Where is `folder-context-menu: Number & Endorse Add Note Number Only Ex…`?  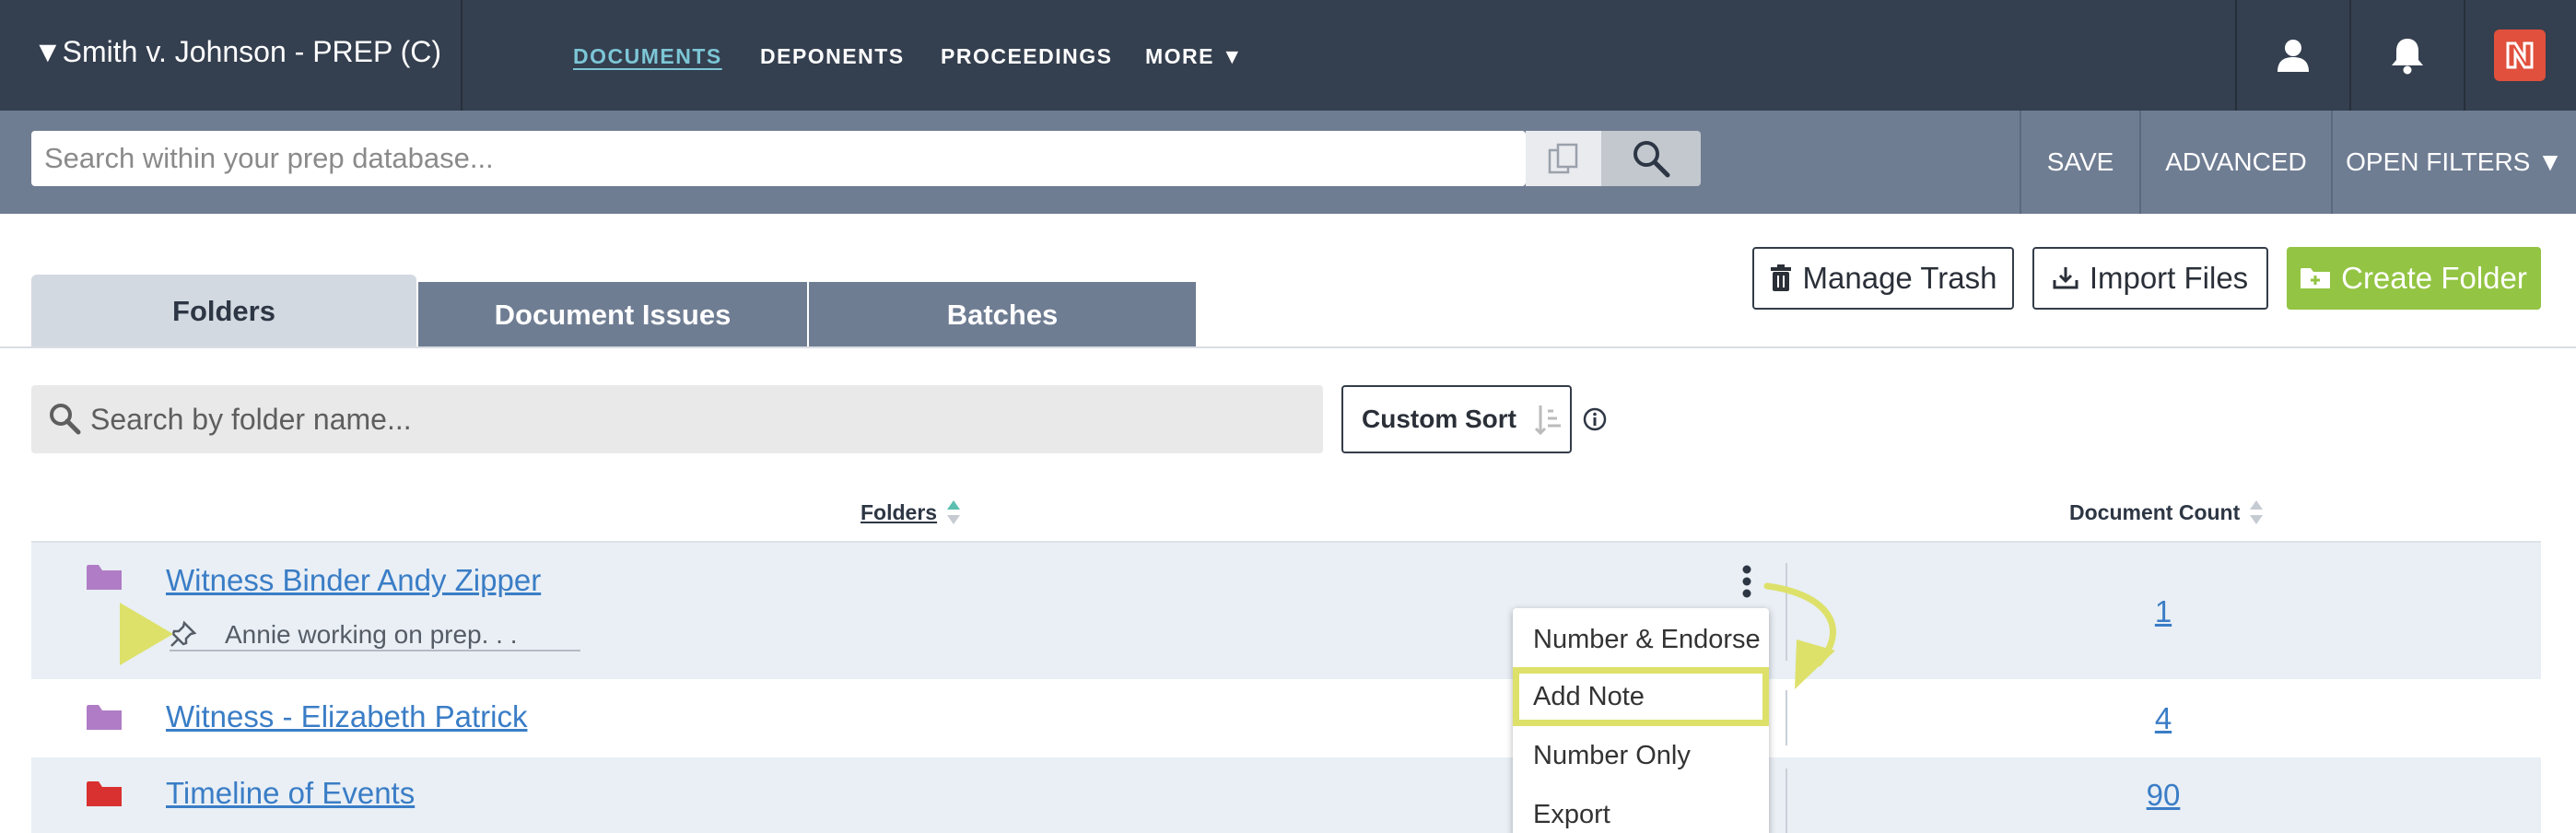 folder-context-menu: Number & Endorse Add Note Number Only Ex… is located at coordinates (1641, 720).